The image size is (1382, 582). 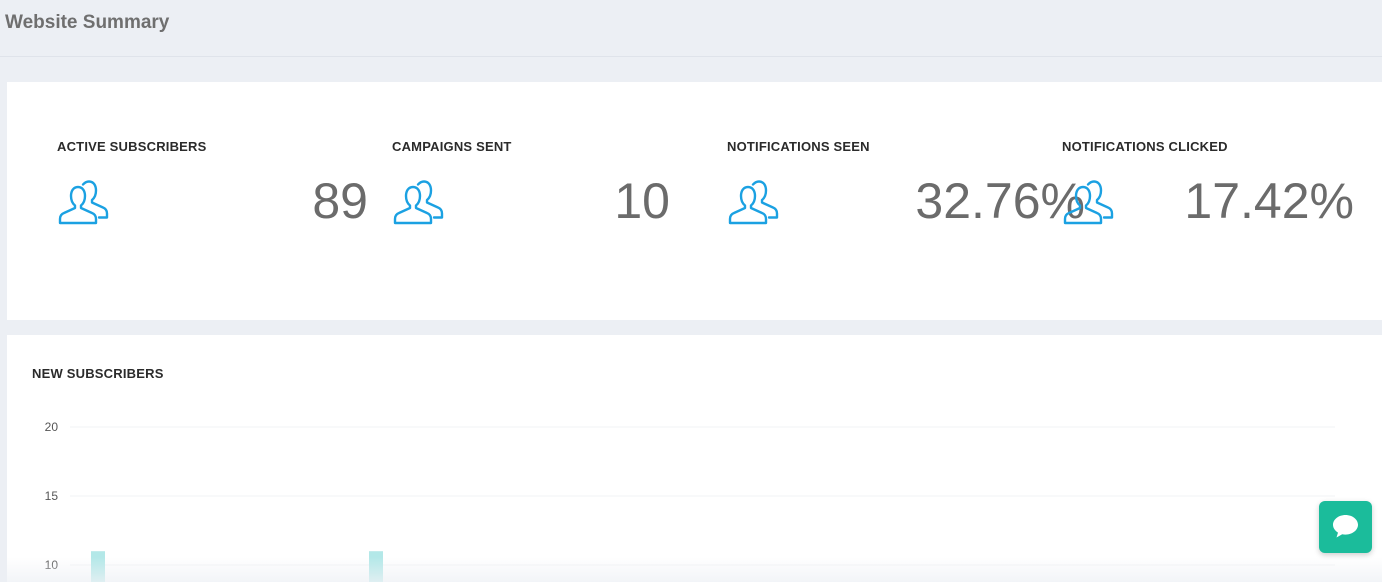 What do you see at coordinates (691, 28) in the screenshot?
I see `page-header: Website Summary` at bounding box center [691, 28].